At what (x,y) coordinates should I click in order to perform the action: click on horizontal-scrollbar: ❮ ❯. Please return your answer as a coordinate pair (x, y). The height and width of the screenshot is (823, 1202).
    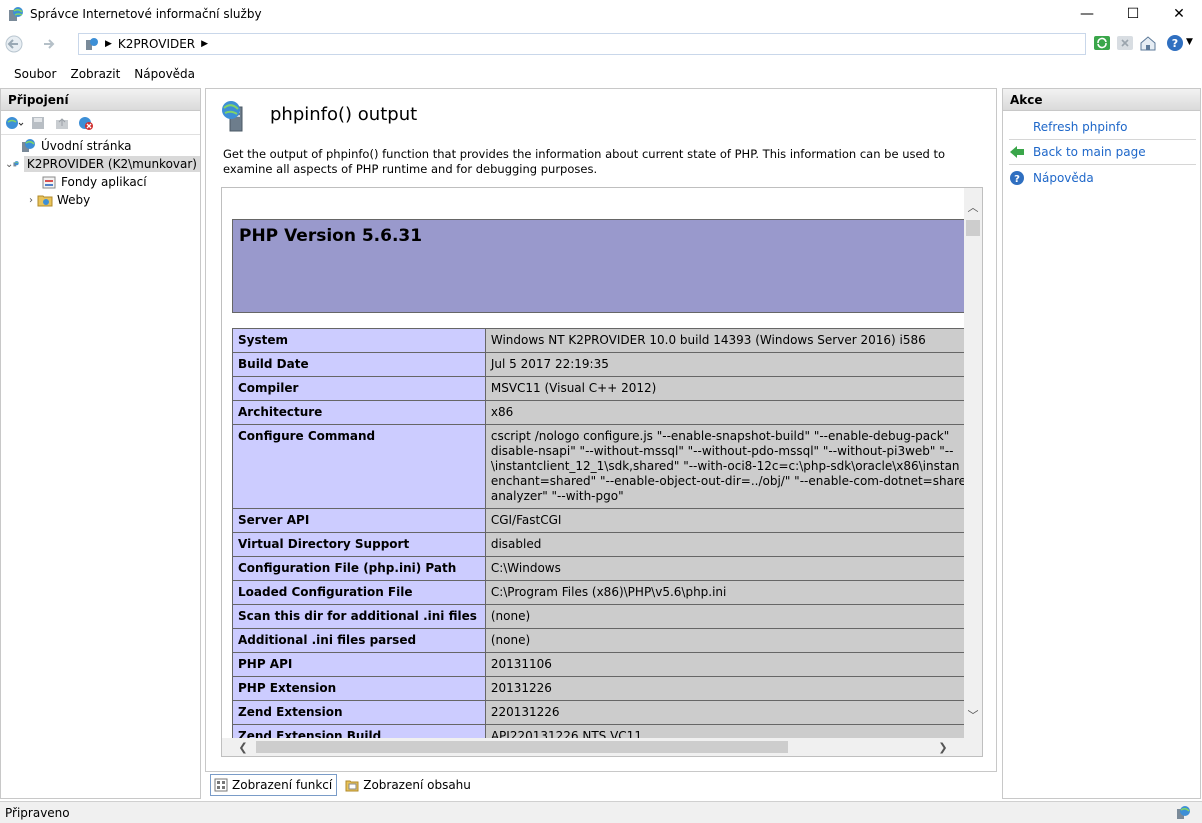
    Looking at the image, I should click on (594, 747).